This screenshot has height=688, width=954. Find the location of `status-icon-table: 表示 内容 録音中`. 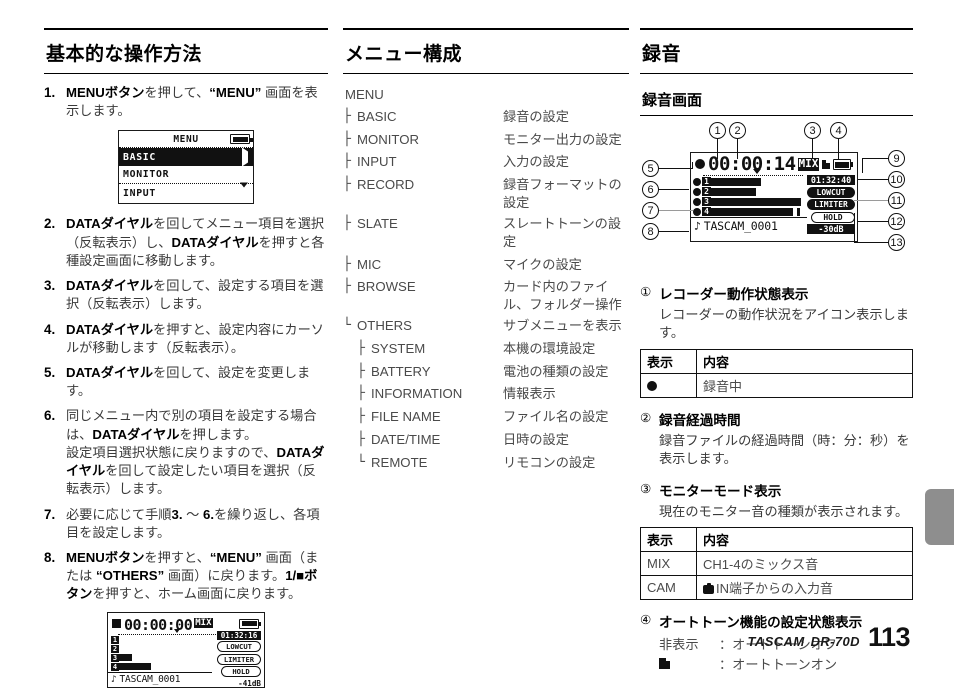

status-icon-table: 表示 内容 録音中 is located at coordinates (776, 373).